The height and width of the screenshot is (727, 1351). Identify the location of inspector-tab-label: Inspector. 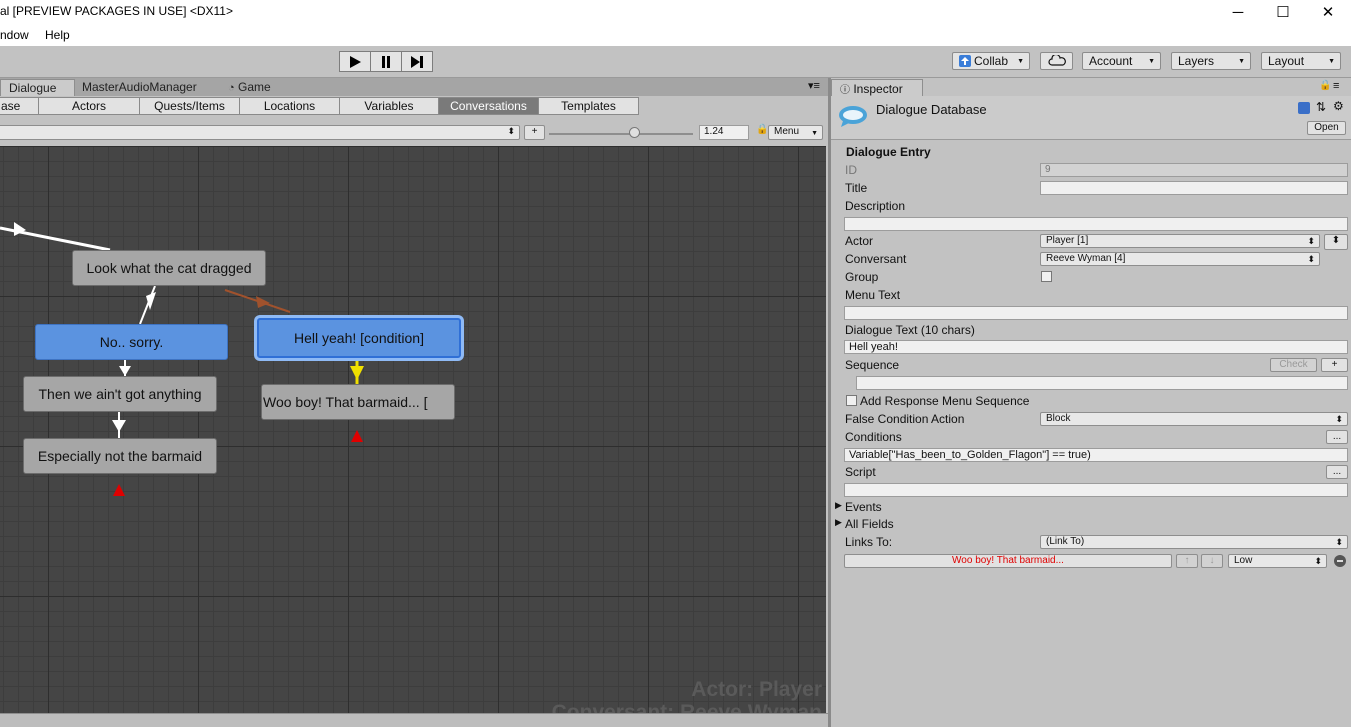
(878, 89).